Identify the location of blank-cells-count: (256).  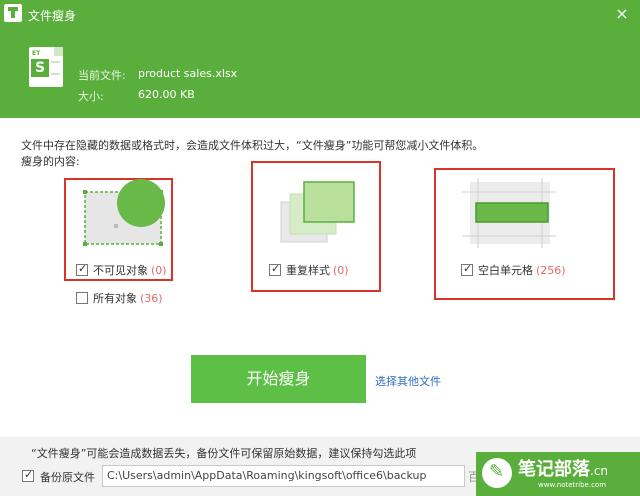
(551, 270).